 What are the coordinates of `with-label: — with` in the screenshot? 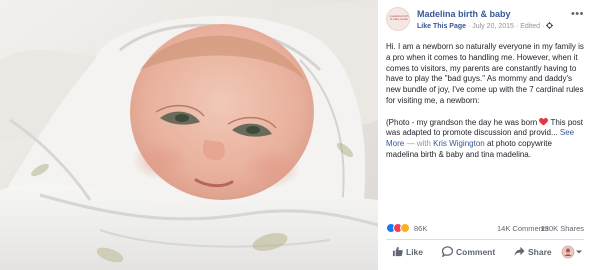 It's located at (418, 144).